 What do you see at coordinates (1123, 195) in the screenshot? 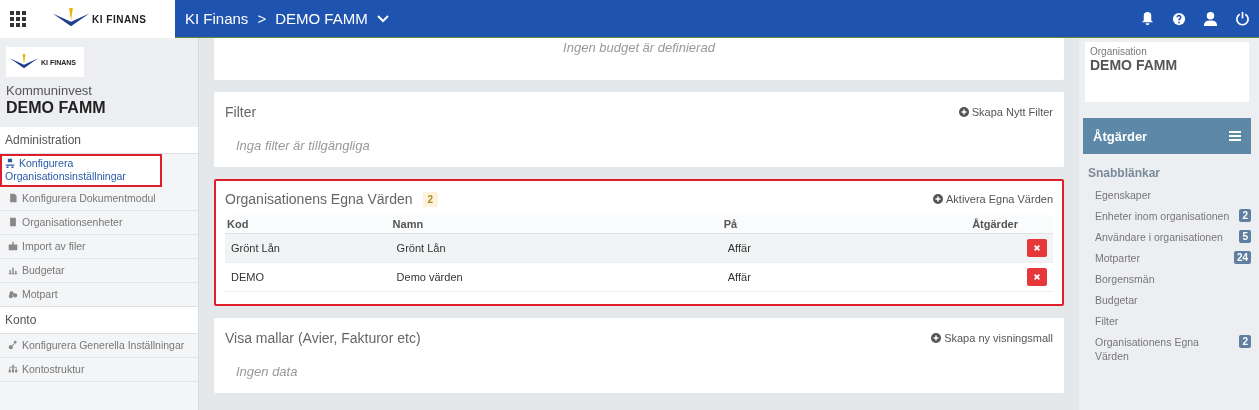
I see `quick-link: Egenskaper` at bounding box center [1123, 195].